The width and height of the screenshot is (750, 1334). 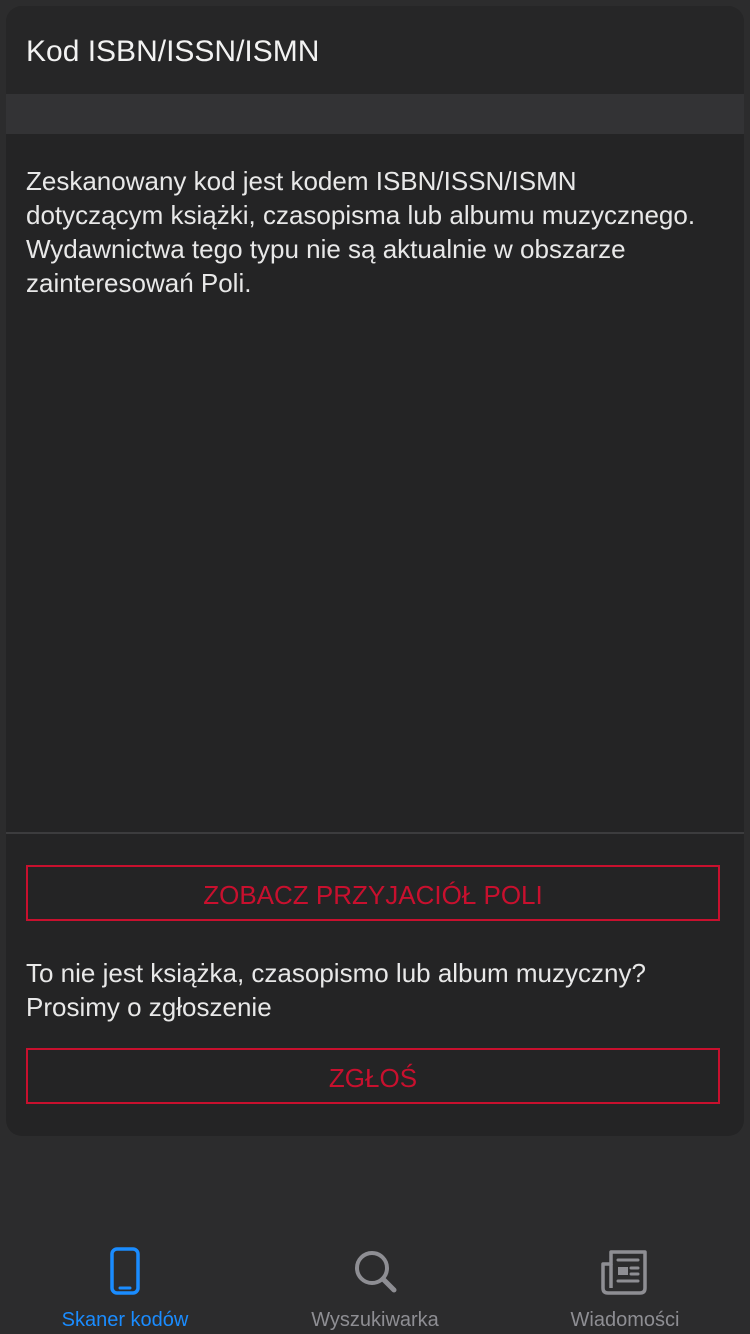 I want to click on card-header: Kod ISBN/ISSN/ISMN, so click(x=375, y=50).